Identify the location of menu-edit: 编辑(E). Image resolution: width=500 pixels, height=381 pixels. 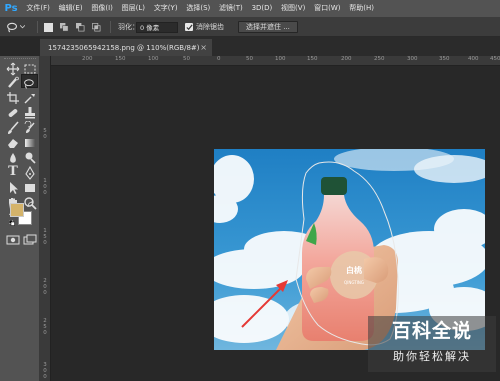
(70, 8).